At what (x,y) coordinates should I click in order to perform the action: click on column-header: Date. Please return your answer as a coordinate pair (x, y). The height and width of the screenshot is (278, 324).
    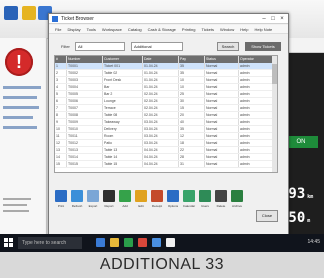
    Looking at the image, I should click on (161, 59).